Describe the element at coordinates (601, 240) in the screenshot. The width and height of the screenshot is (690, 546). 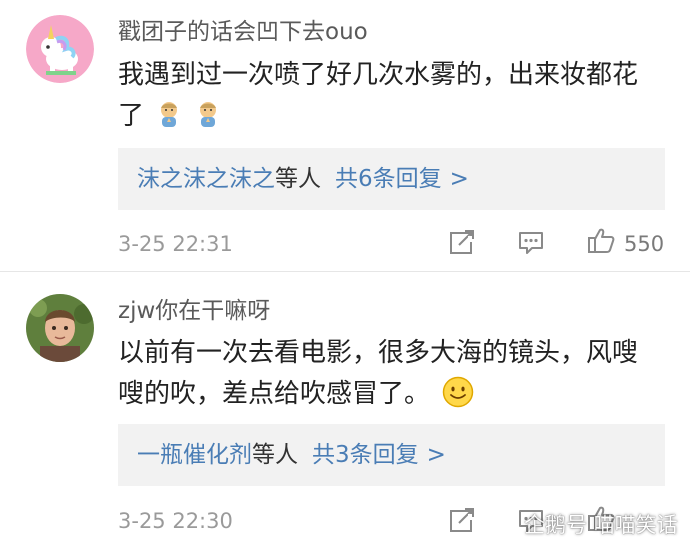
I see `thumbs-up-icon` at that location.